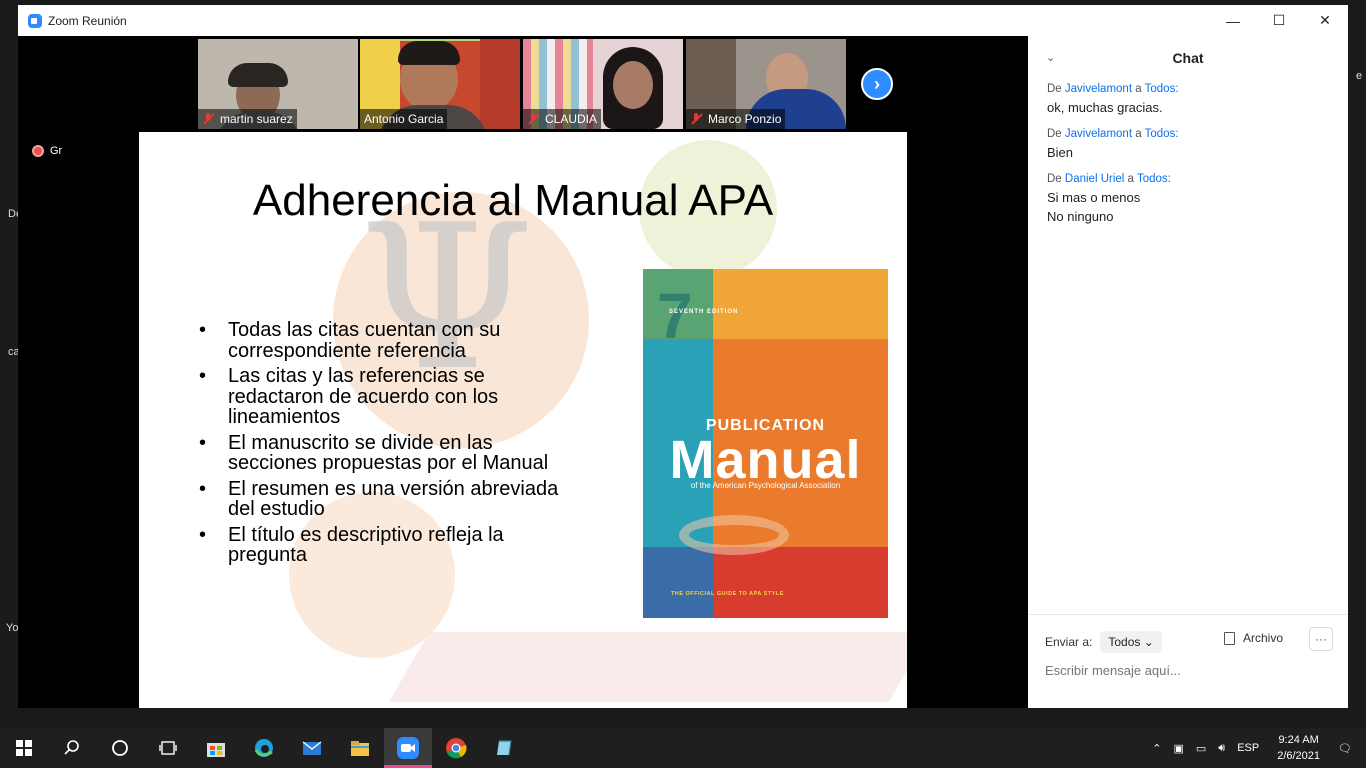 The width and height of the screenshot is (1366, 768). I want to click on store-app, so click(216, 748).